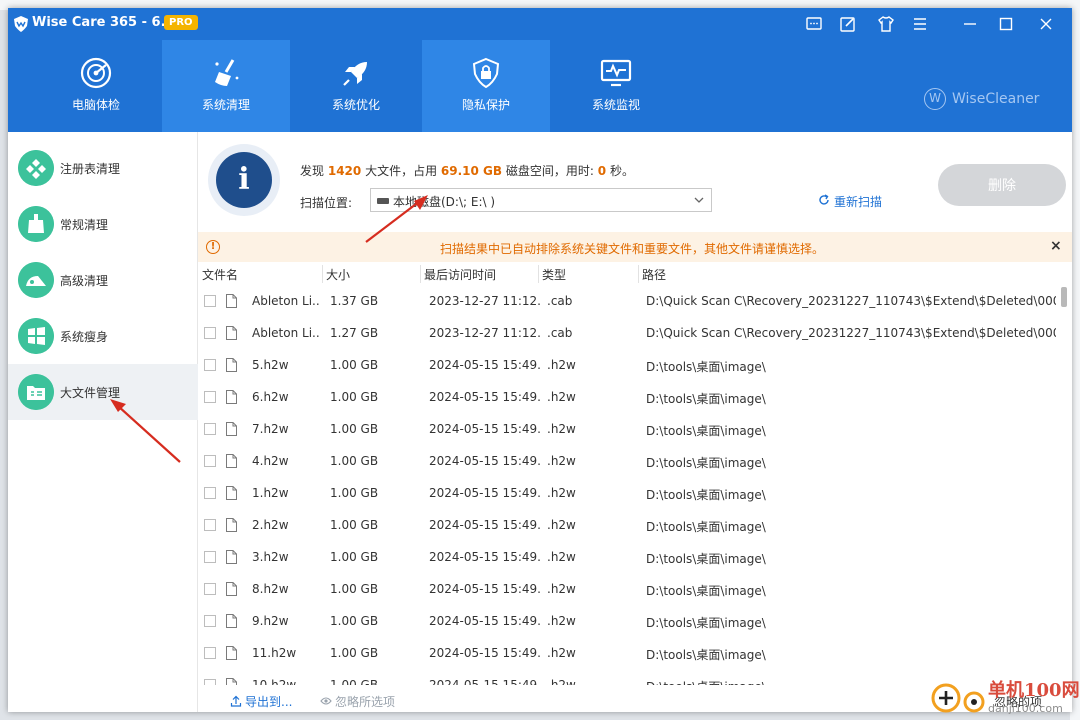  Describe the element at coordinates (356, 86) in the screenshot. I see `nav-item-optimize: 系统优化` at that location.